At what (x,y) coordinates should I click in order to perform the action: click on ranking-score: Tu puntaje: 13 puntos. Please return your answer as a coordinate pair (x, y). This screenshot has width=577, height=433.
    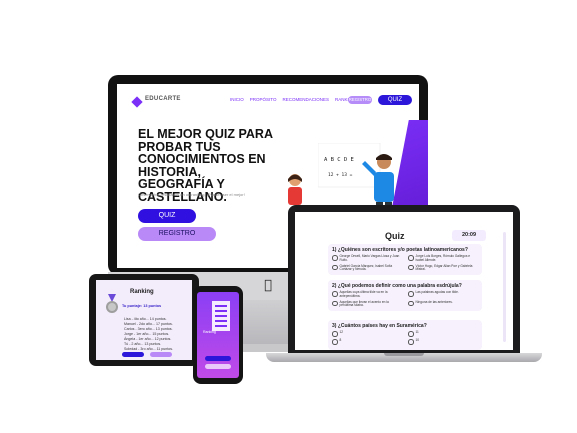
    Looking at the image, I should click on (142, 306).